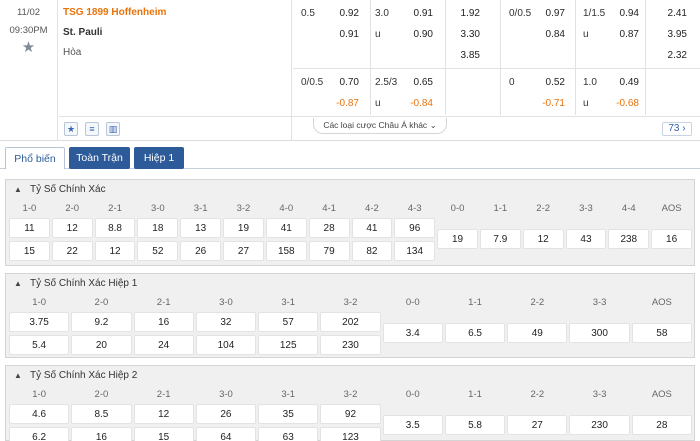 Image resolution: width=700 pixels, height=441 pixels. Describe the element at coordinates (550, 35) in the screenshot. I see `odds-value: 0.84` at that location.